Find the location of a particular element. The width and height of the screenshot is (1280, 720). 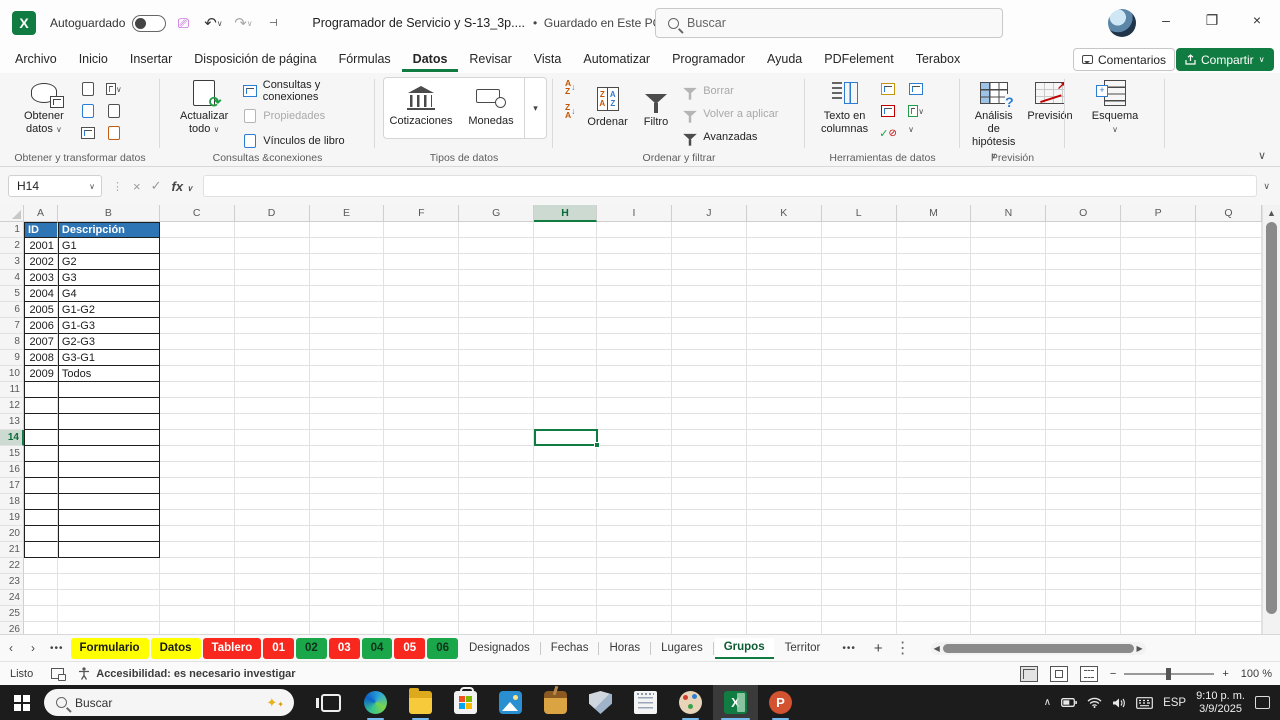

cell-O21 is located at coordinates (1084, 550).